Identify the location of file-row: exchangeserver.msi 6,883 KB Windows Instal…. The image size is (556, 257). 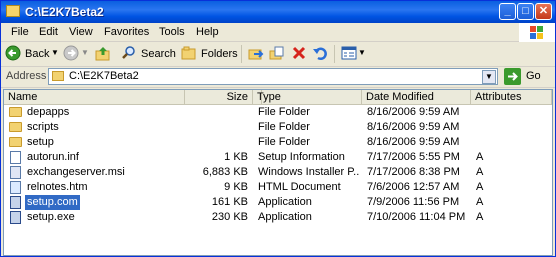
(278, 172).